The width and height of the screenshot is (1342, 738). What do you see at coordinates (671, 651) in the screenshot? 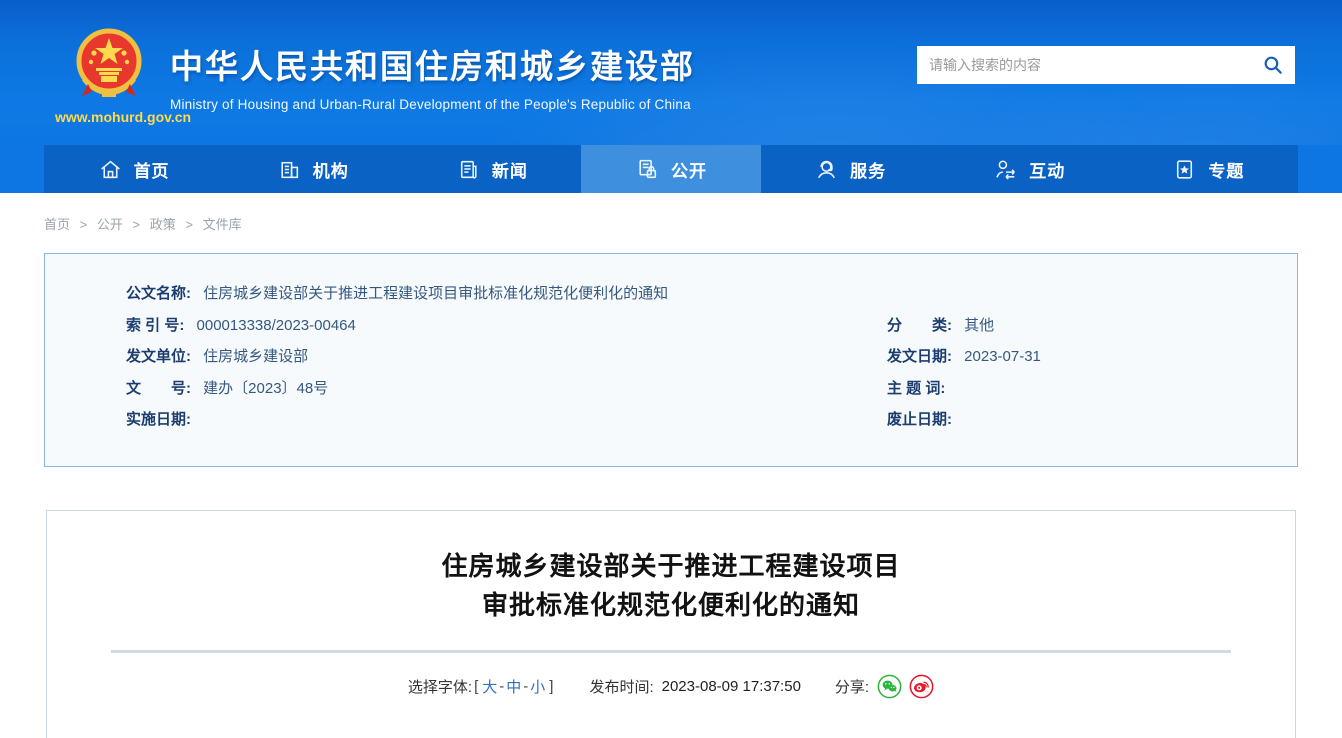
I see `title-divider` at bounding box center [671, 651].